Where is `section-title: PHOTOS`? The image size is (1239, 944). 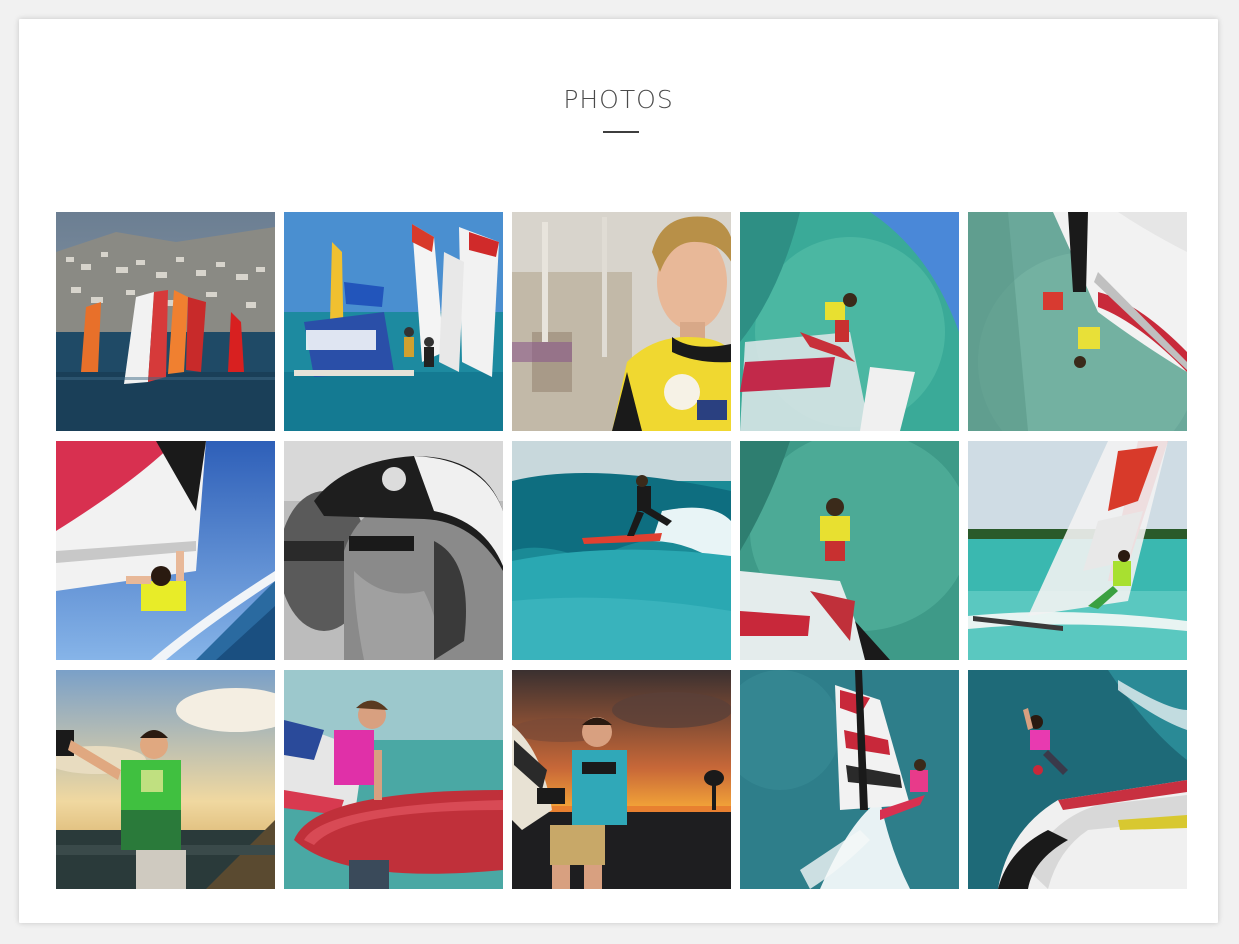
section-title: PHOTOS is located at coordinates (618, 99).